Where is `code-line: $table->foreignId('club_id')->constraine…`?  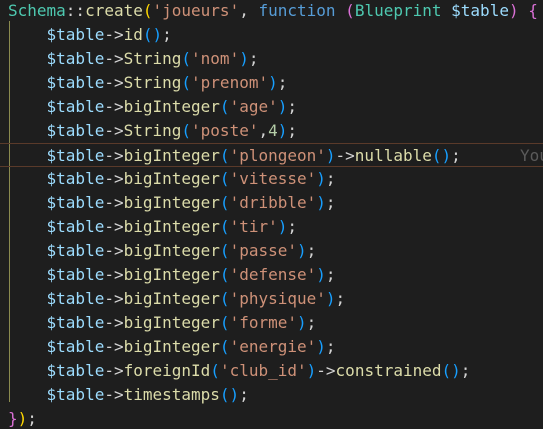
code-line: $table->foreignId('club_id')->constraine… is located at coordinates (271, 371).